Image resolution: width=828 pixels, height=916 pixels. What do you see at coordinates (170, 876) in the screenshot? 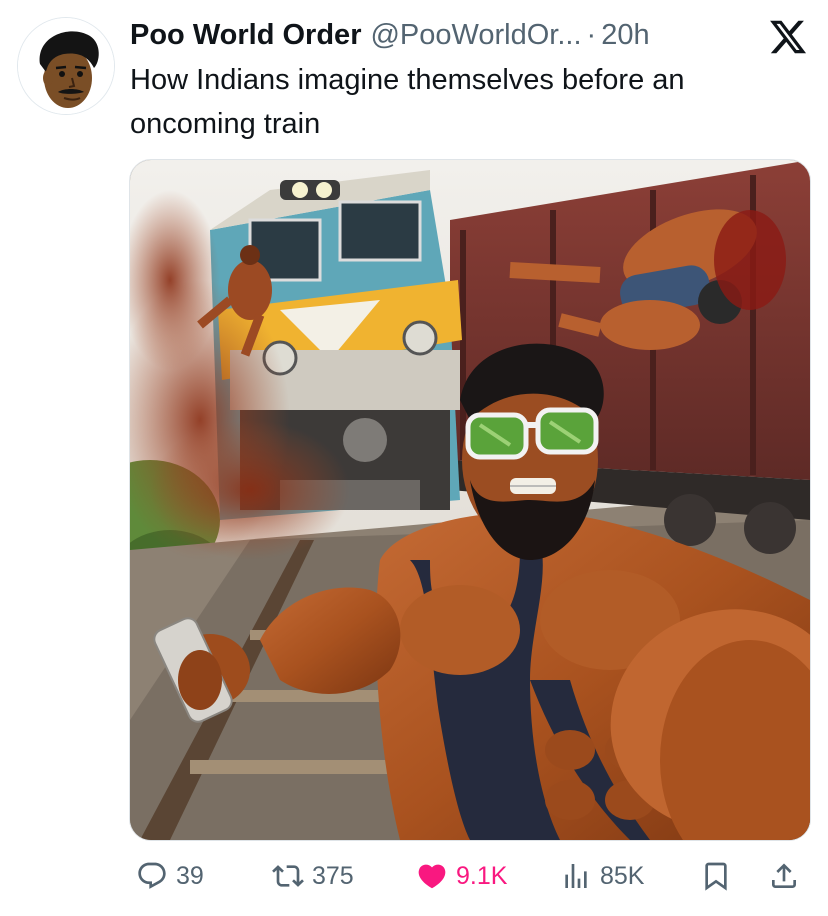
I see `reply-button: 39` at bounding box center [170, 876].